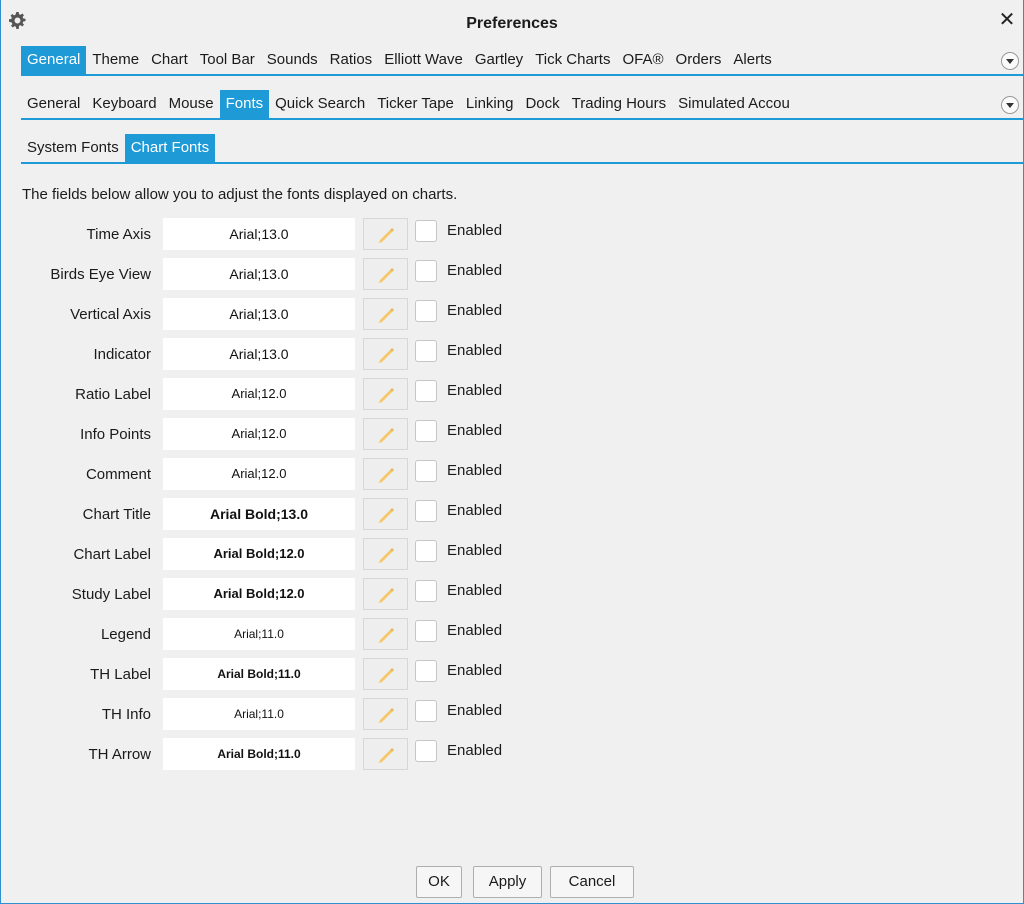 The image size is (1024, 904). I want to click on font-row: Time Axis Arial;13.0 Enabled, so click(512, 236).